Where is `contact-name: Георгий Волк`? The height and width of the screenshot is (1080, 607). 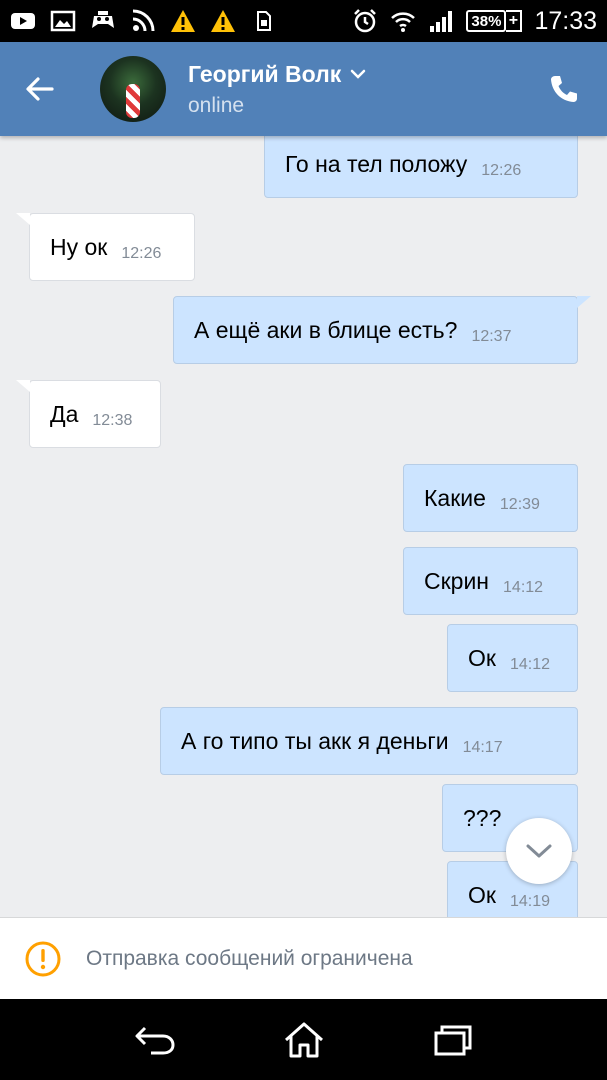 contact-name: Георгий Волк is located at coordinates (265, 73).